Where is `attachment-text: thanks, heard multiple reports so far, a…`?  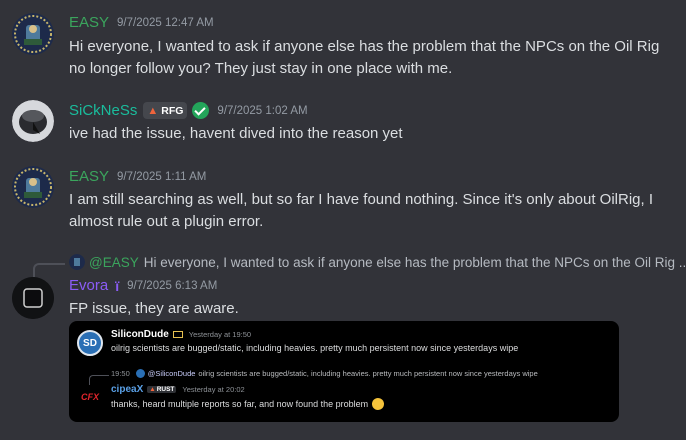
attachment-text: thanks, heard multiple reports so far, a… is located at coordinates (240, 404).